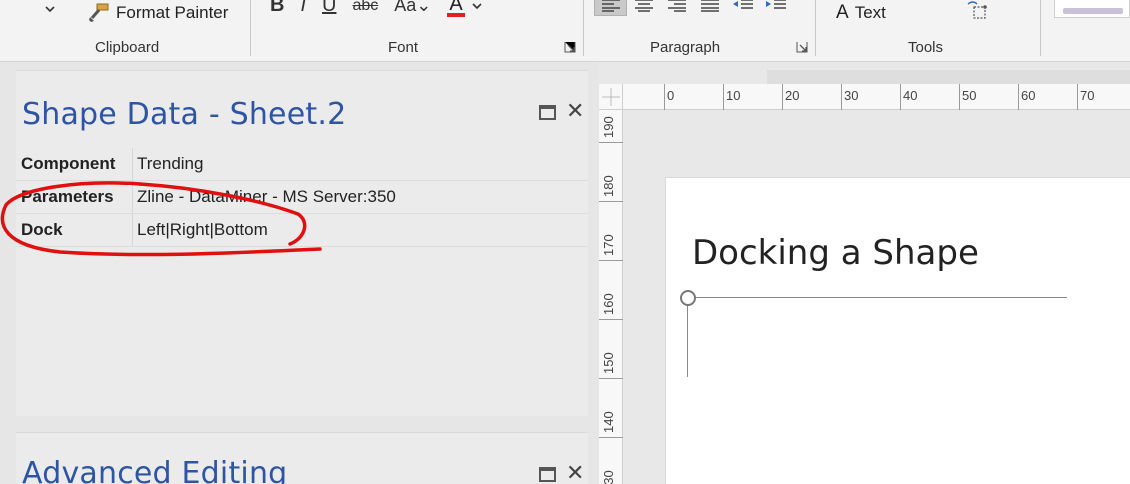 The image size is (1130, 484). What do you see at coordinates (561, 112) in the screenshot?
I see `shape-data-panel-controls: ✕` at bounding box center [561, 112].